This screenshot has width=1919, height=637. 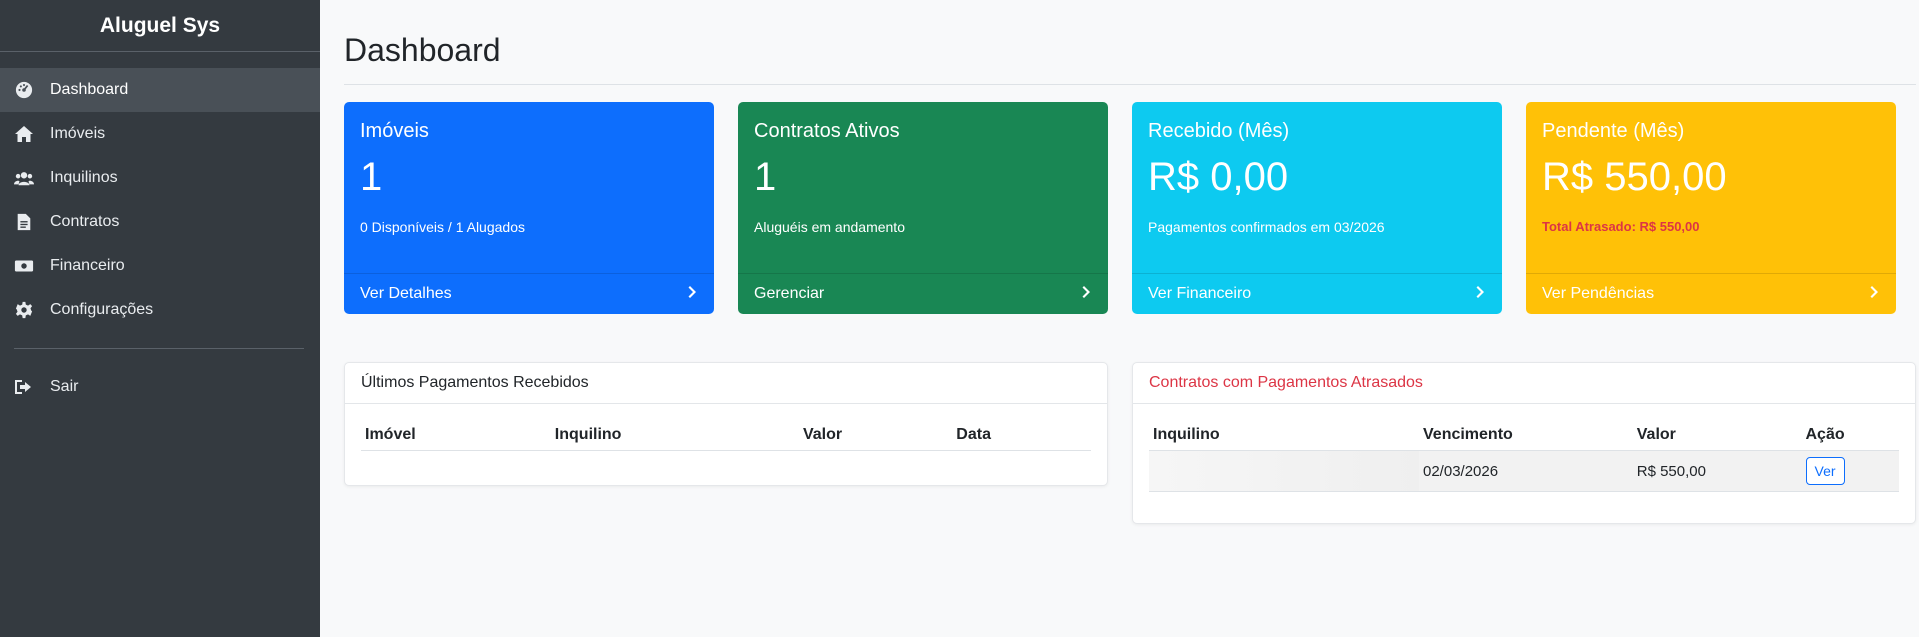 I want to click on sidebar-item-financeiro: Financeiro, so click(x=160, y=266).